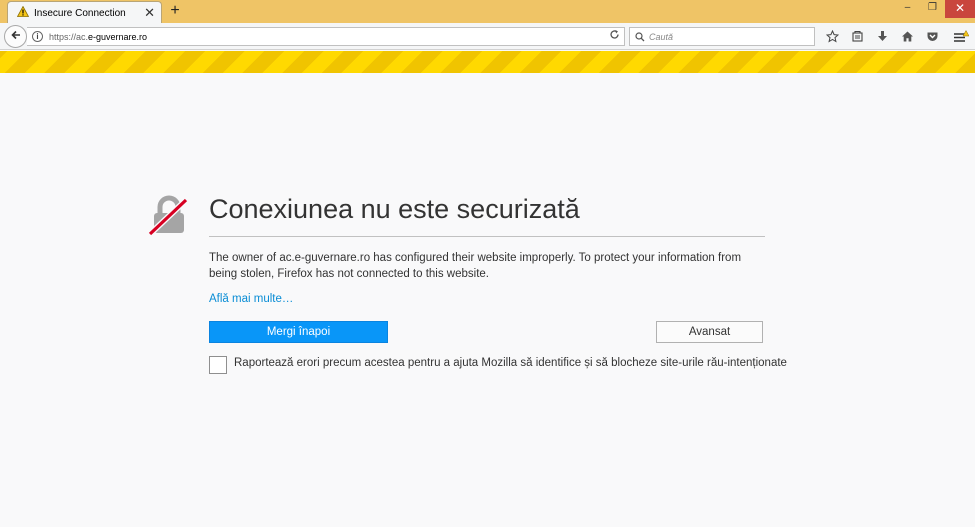 This screenshot has width=975, height=527. What do you see at coordinates (487, 12) in the screenshot?
I see `title-bar: Insecure Connection ✕ + – ❐ ✕` at bounding box center [487, 12].